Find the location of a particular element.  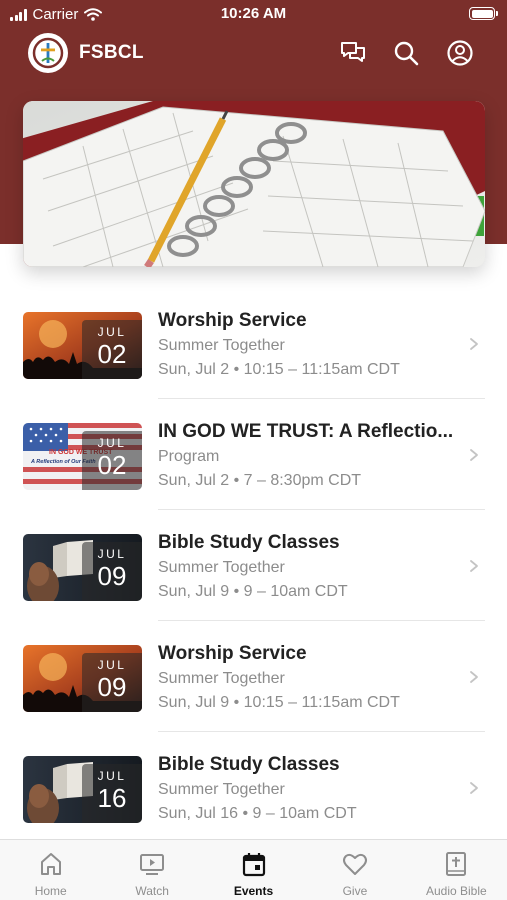

event-date-badge: JUL 16 is located at coordinates (112, 793).